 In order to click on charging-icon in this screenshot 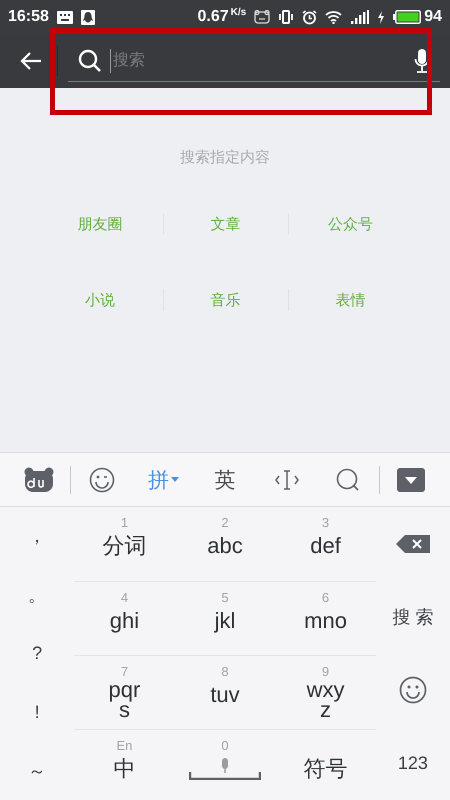, I will do `click(381, 17)`.